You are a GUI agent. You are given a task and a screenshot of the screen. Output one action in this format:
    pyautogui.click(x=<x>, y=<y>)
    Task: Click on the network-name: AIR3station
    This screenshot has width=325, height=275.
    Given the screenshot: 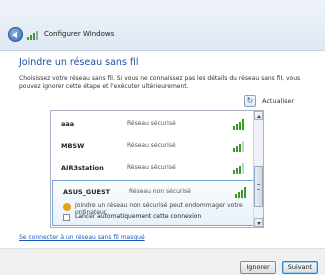 What is the action you would take?
    pyautogui.click(x=82, y=168)
    